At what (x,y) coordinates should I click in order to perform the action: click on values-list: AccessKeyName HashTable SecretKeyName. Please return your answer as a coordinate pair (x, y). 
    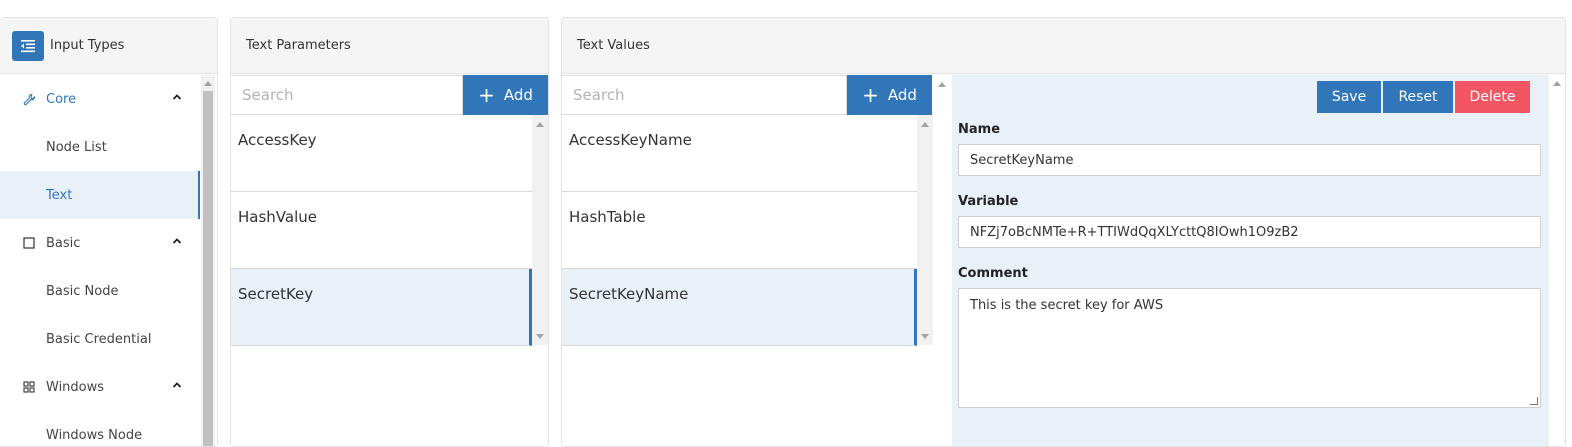
    Looking at the image, I should click on (739, 230).